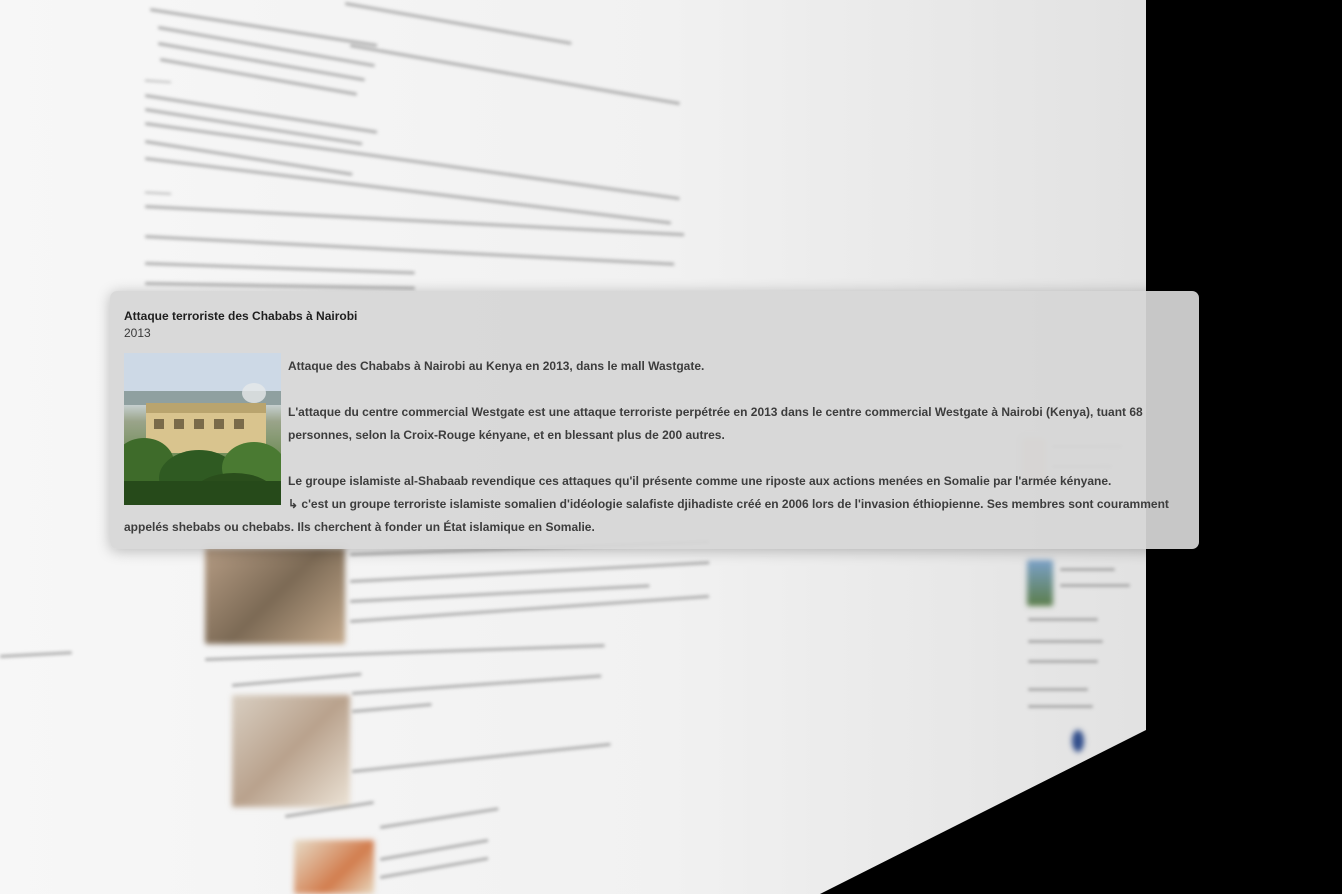 The height and width of the screenshot is (894, 1342). I want to click on popup-title: Attaque terroriste des Chababs à Nairobi, so click(241, 316).